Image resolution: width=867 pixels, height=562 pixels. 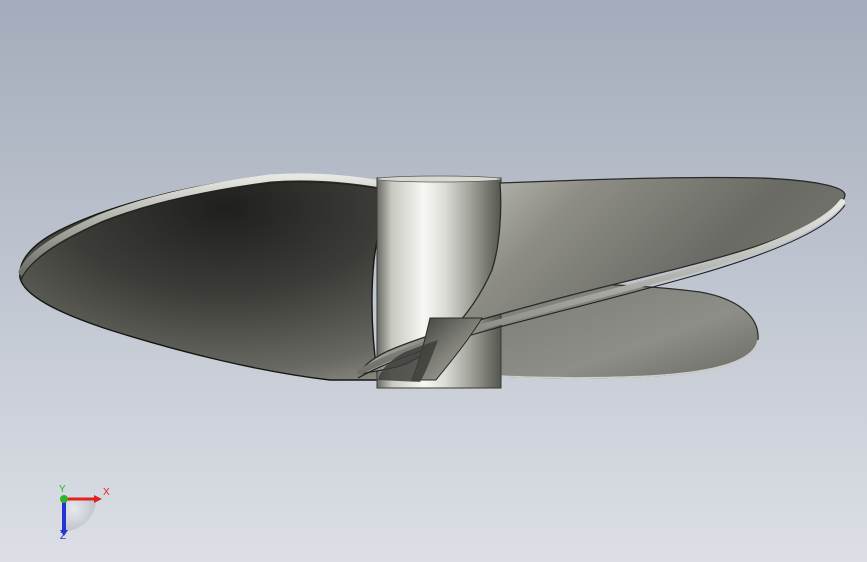 I want to click on y-axis-label: Y, so click(x=62, y=489).